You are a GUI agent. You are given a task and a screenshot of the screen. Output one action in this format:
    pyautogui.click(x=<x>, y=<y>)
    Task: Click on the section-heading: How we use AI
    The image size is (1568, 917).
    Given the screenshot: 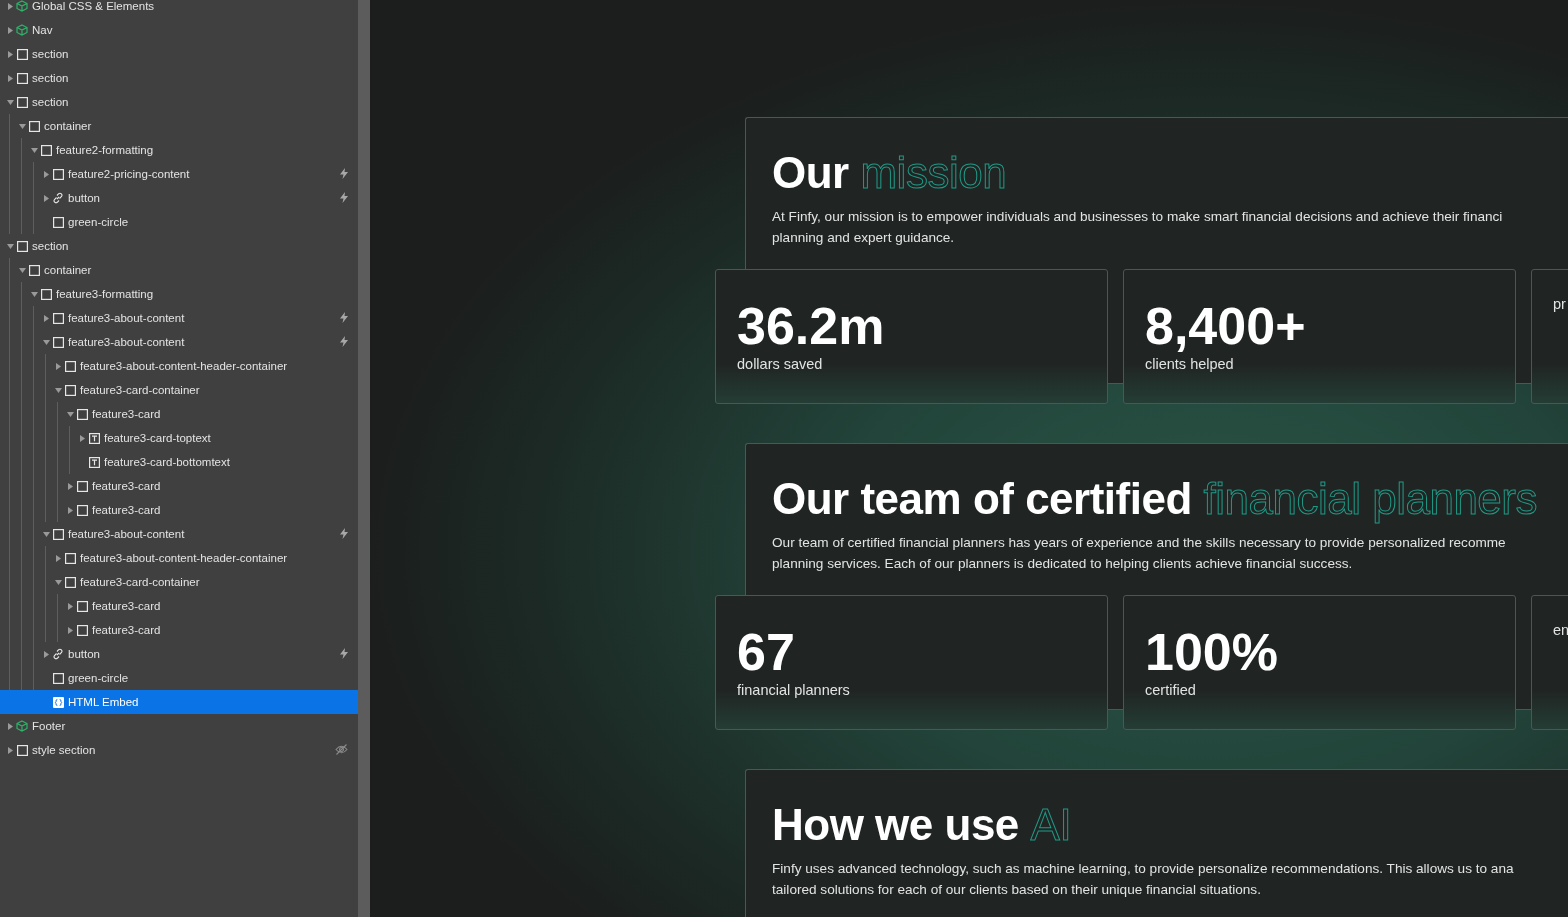 What is the action you would take?
    pyautogui.click(x=922, y=825)
    